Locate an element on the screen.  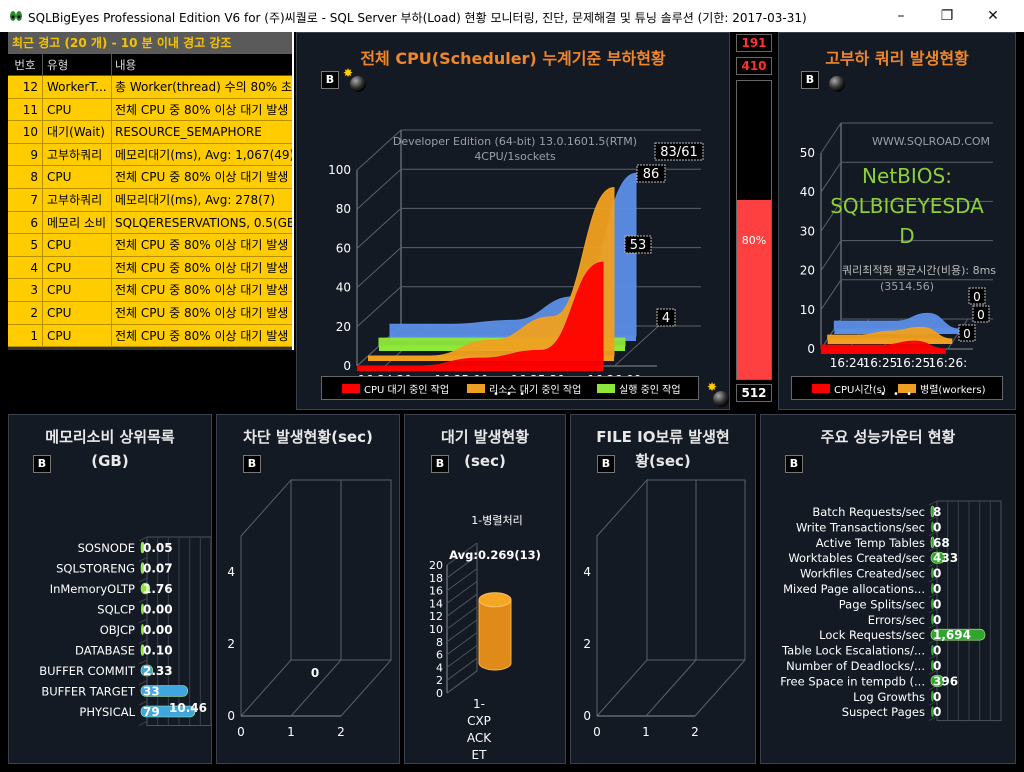
alert-row: 9 고부하쿼리 메모리대기(ms), Avg: 1,067(49) is located at coordinates (150, 155).